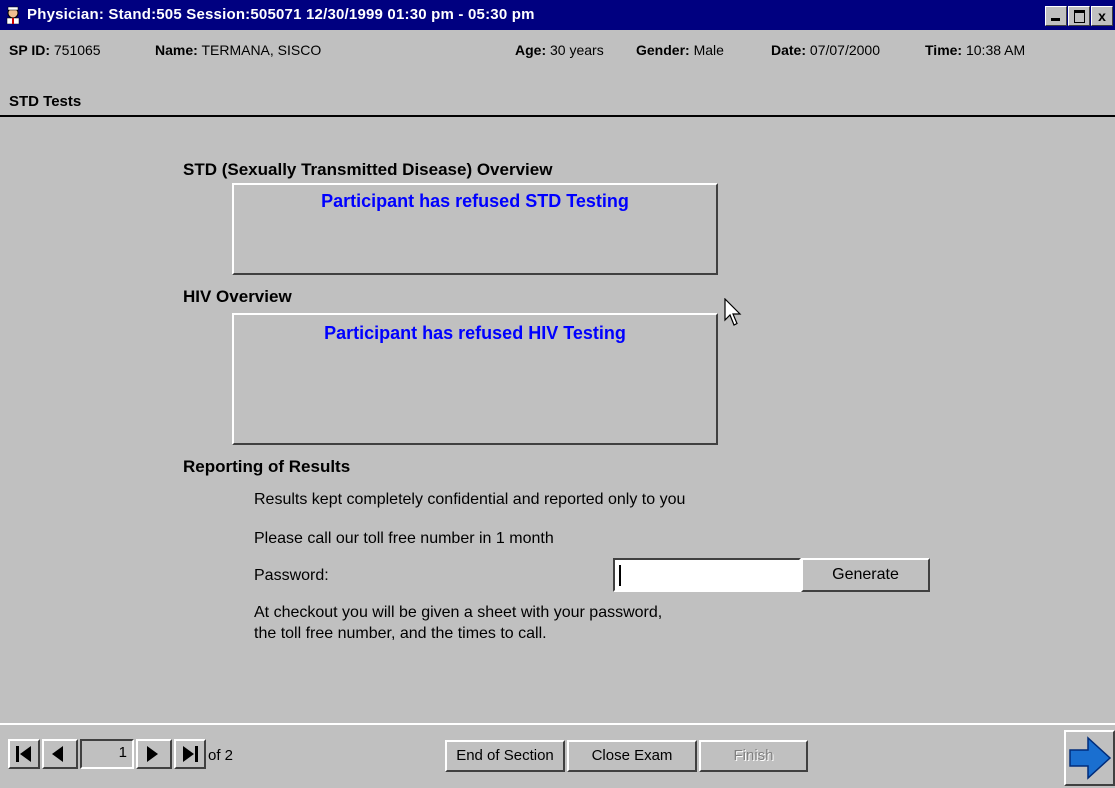 This screenshot has height=788, width=1115. What do you see at coordinates (267, 466) in the screenshot?
I see `reporting-heading: Reporting of Results` at bounding box center [267, 466].